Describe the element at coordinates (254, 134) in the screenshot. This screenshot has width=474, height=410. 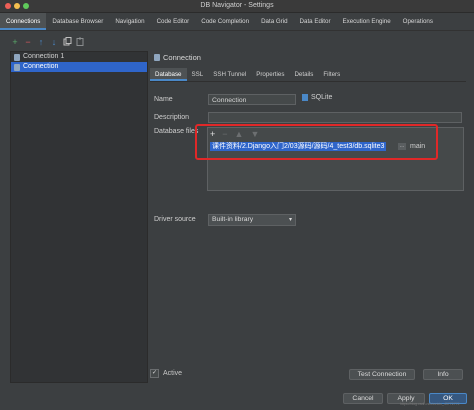
I see `move-file-down-icon: ▼` at that location.